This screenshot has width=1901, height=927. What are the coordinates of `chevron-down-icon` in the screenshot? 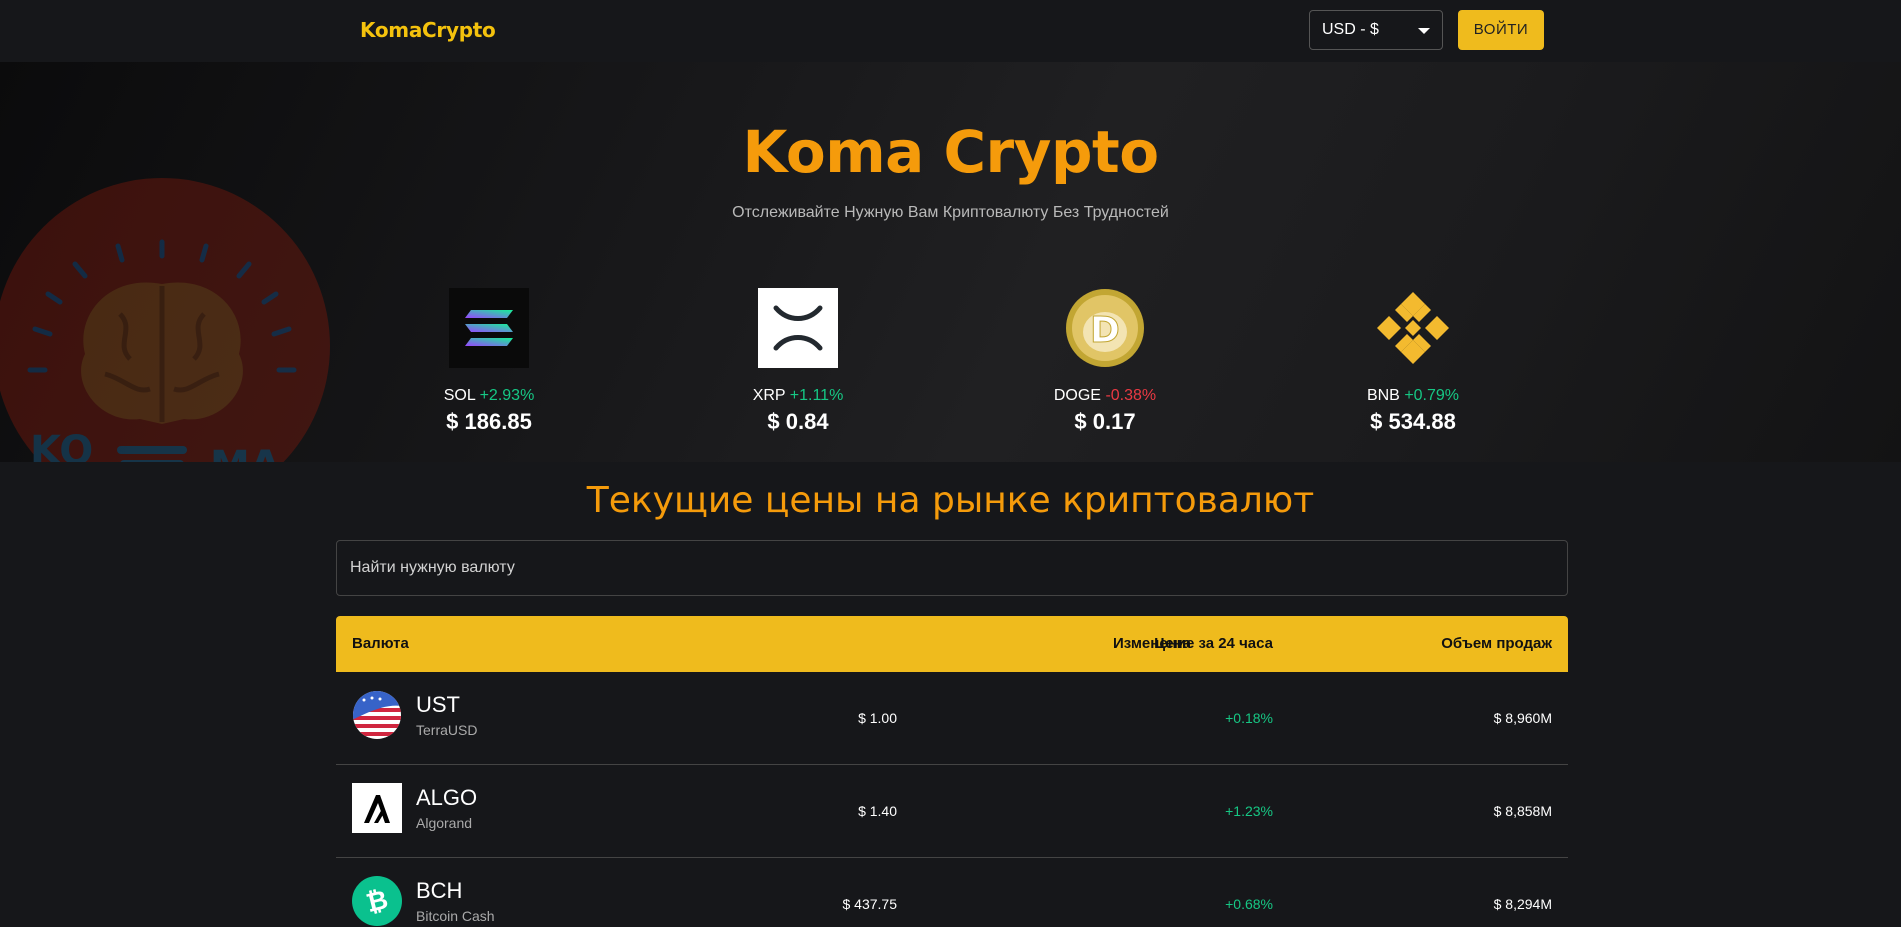 It's located at (1424, 31).